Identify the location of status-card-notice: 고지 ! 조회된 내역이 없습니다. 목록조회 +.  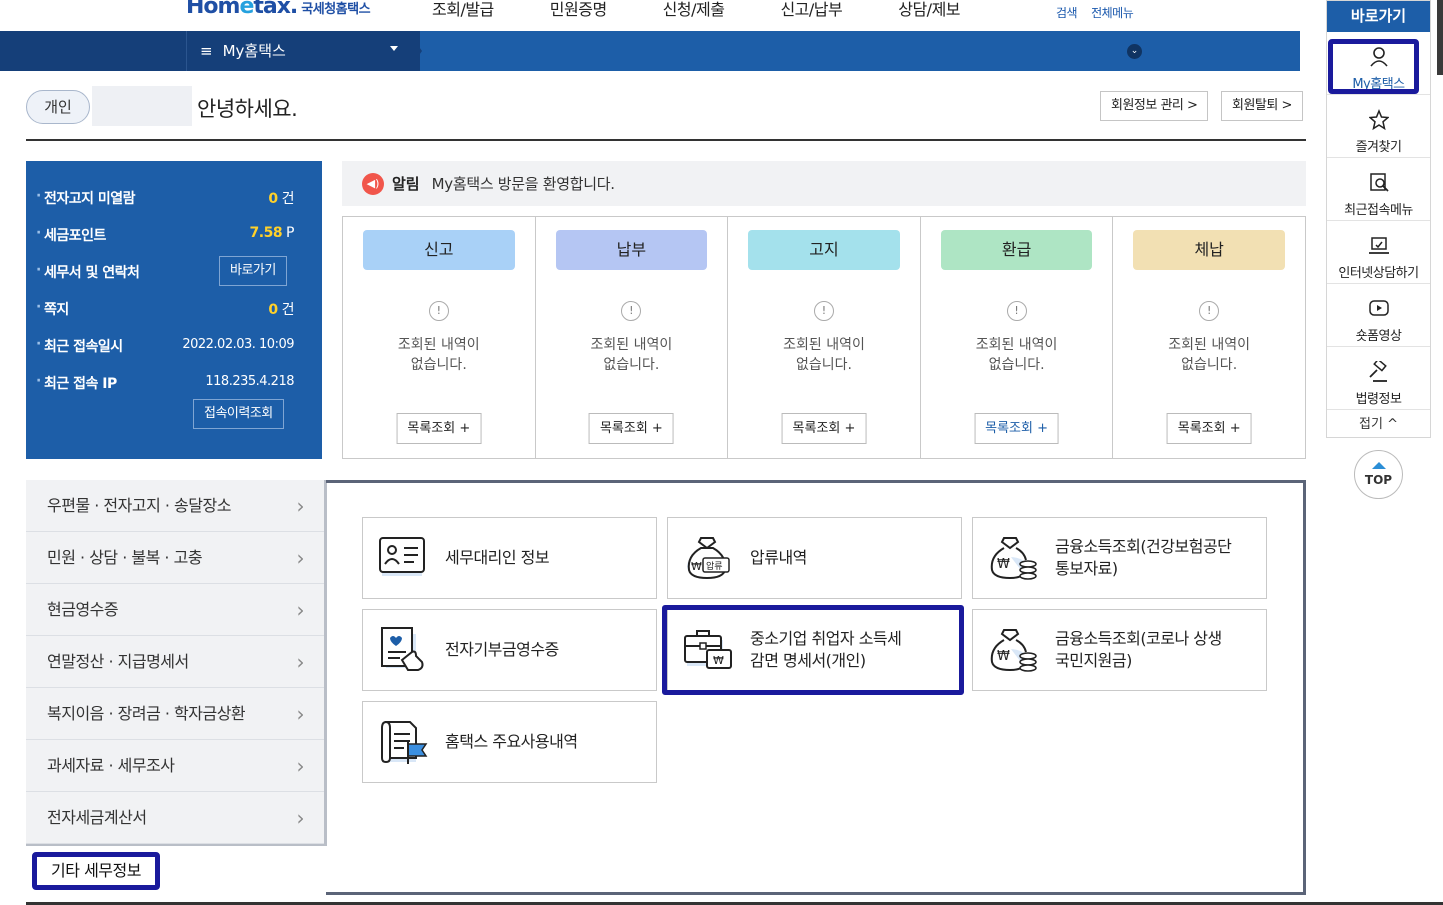
(824, 337).